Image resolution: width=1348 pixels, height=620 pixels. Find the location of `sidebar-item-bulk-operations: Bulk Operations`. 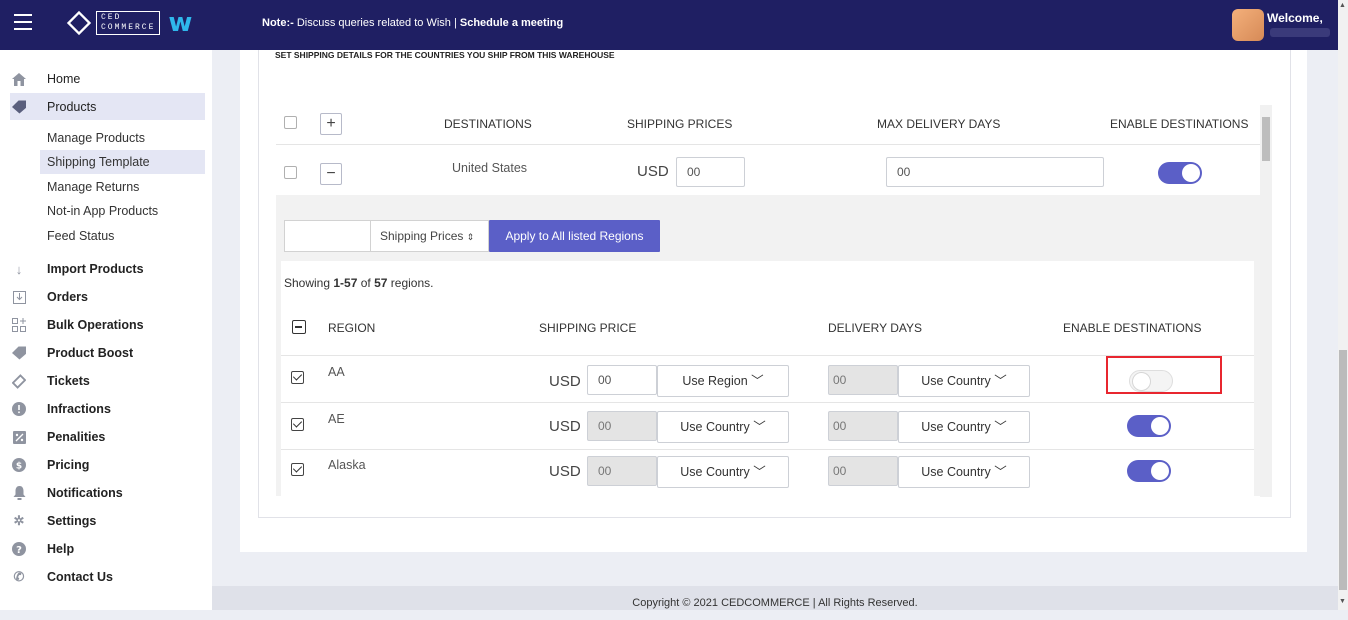

sidebar-item-bulk-operations: Bulk Operations is located at coordinates (78, 325).